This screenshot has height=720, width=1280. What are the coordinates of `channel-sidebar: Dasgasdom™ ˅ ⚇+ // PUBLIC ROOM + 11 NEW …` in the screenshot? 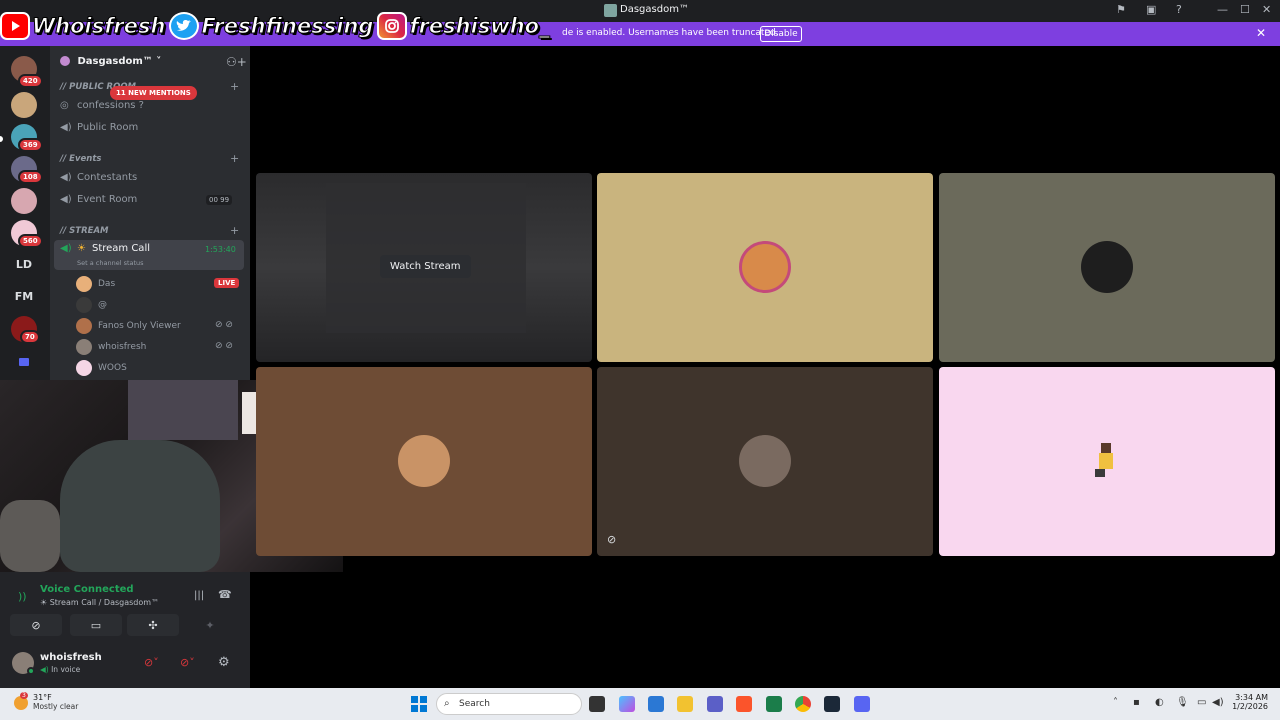 It's located at (150, 213).